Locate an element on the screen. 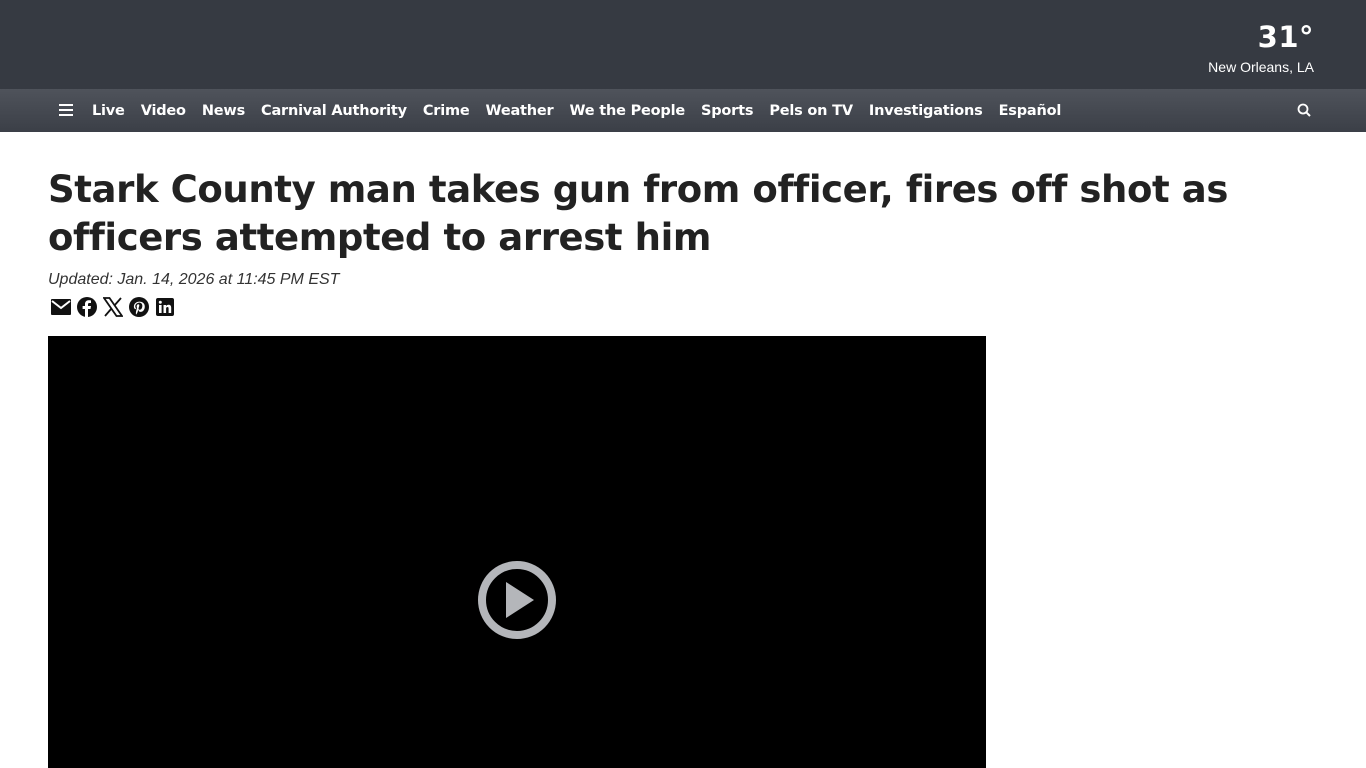 This screenshot has height=768, width=1366. weather-widget: 31° New Orleans, LA is located at coordinates (1261, 48).